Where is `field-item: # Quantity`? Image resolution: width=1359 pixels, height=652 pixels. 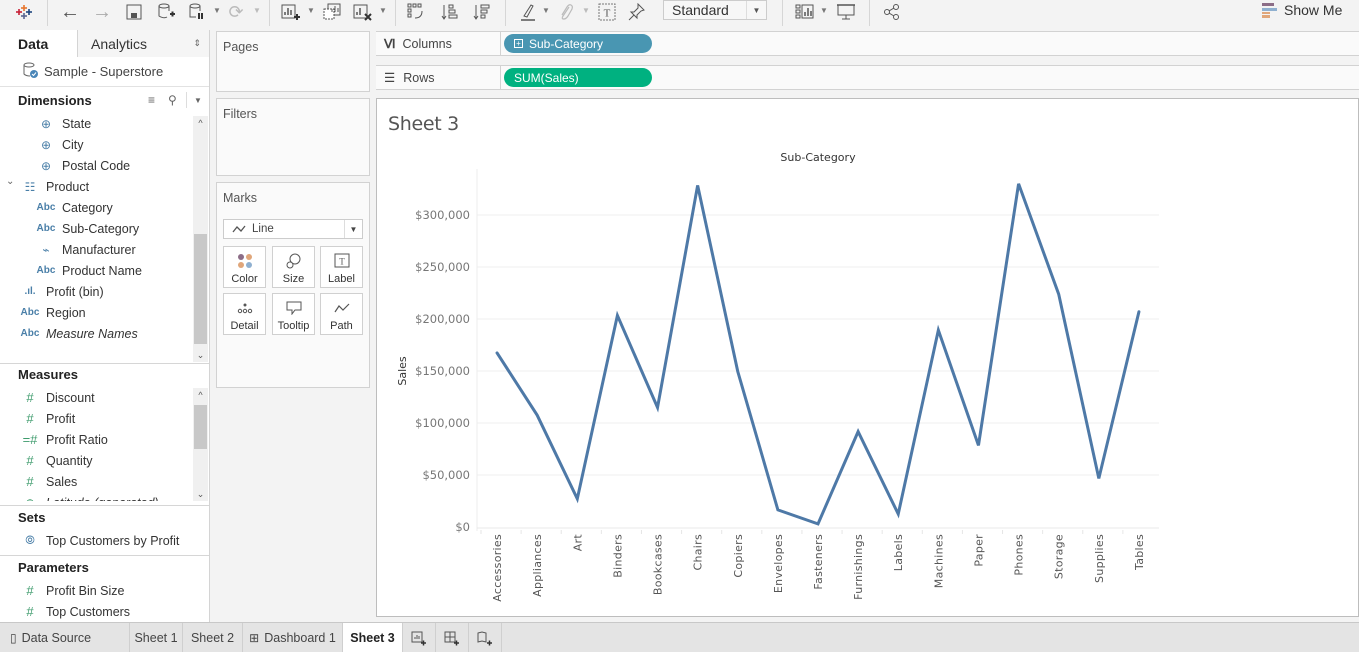
field-item: # Quantity is located at coordinates (55, 460).